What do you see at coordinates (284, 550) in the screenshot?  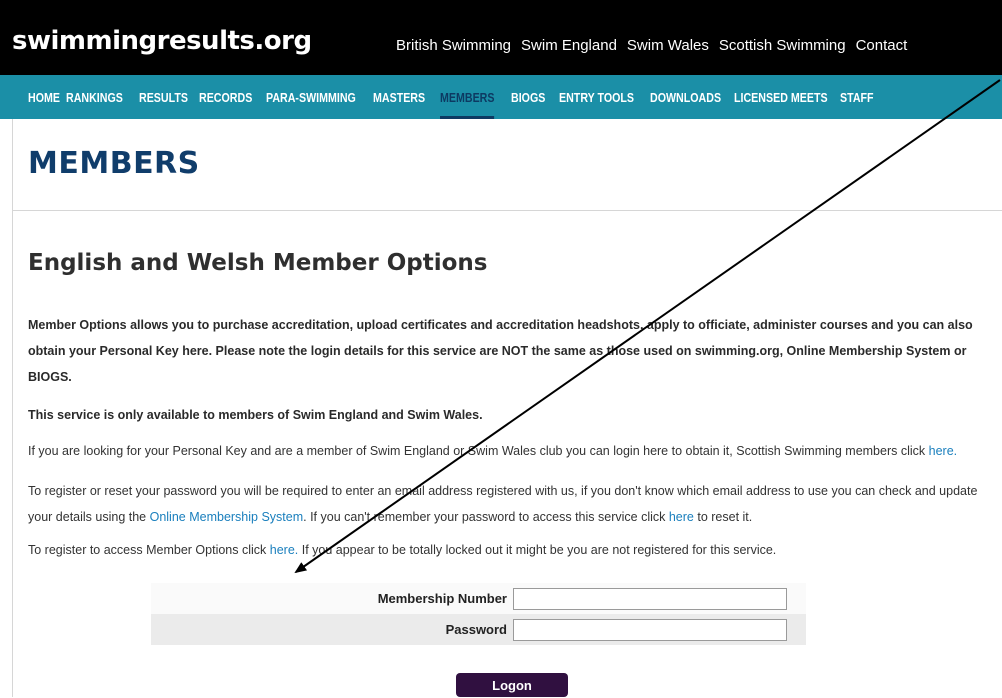 I see `register-link: here.` at bounding box center [284, 550].